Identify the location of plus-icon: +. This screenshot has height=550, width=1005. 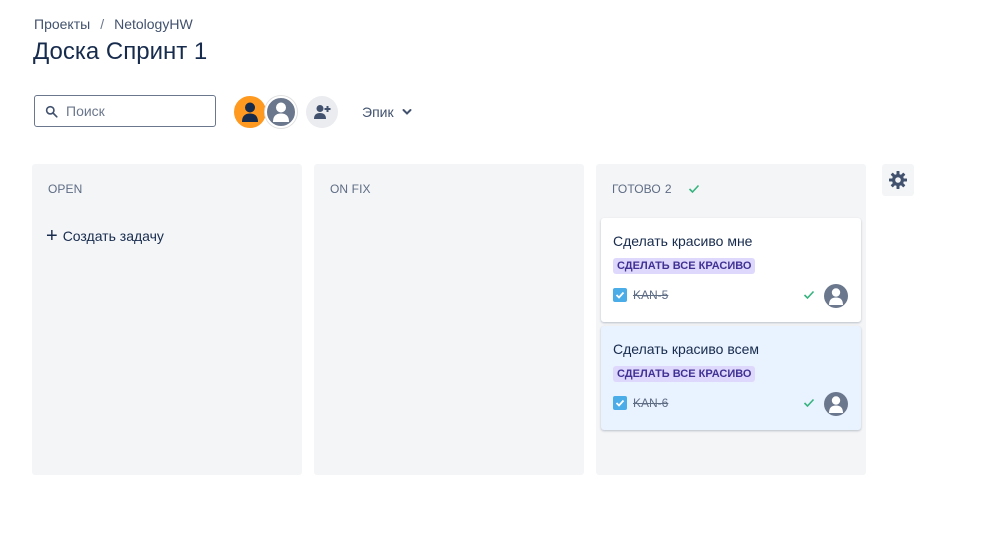
(52, 236).